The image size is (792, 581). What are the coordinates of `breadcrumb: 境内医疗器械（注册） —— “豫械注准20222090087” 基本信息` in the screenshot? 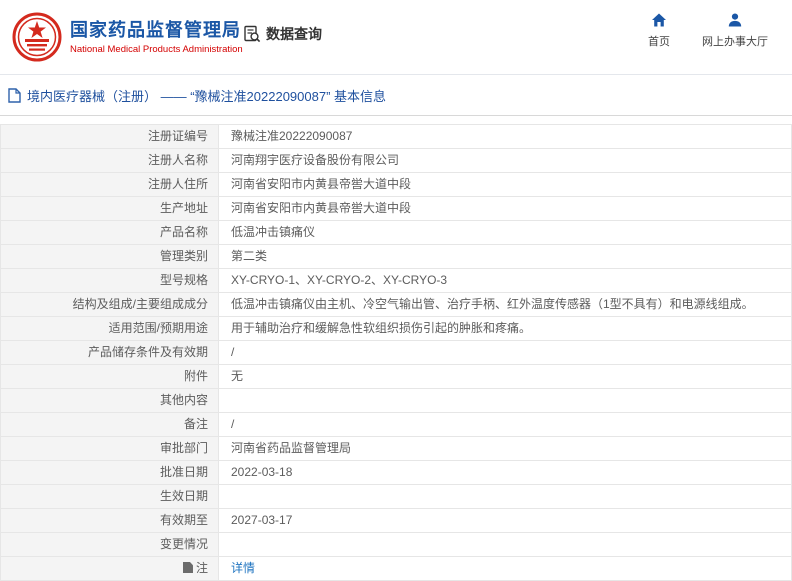 It's located at (396, 95).